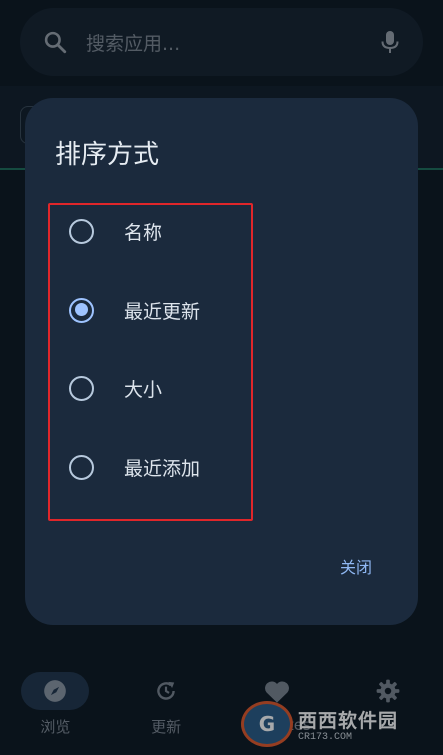  I want to click on sort-option-recently-updated: 最近更新, so click(219, 330).